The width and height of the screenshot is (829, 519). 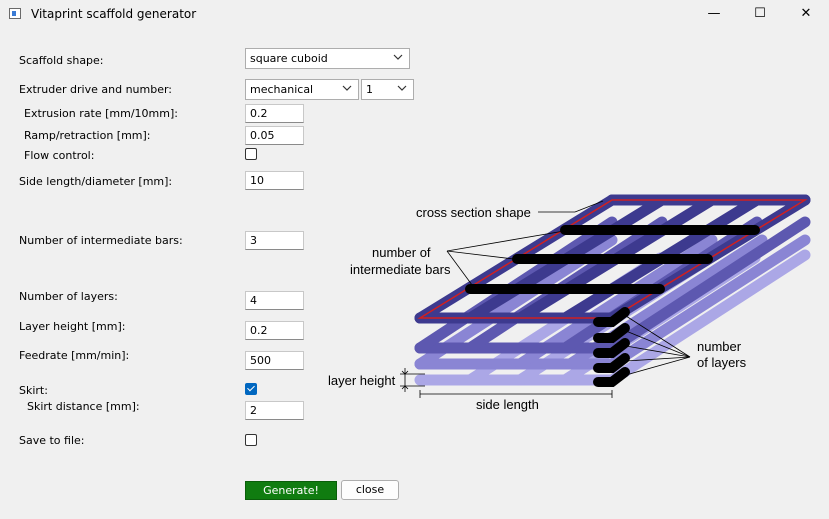 What do you see at coordinates (289, 58) in the screenshot?
I see `scaffold-shape-value: square cuboid` at bounding box center [289, 58].